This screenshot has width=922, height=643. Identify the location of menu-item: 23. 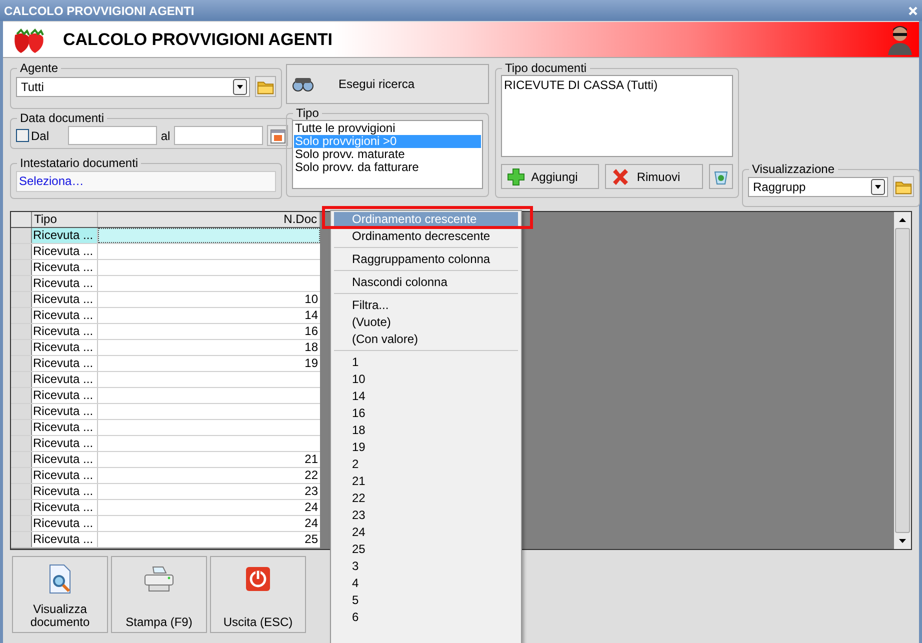
(426, 515).